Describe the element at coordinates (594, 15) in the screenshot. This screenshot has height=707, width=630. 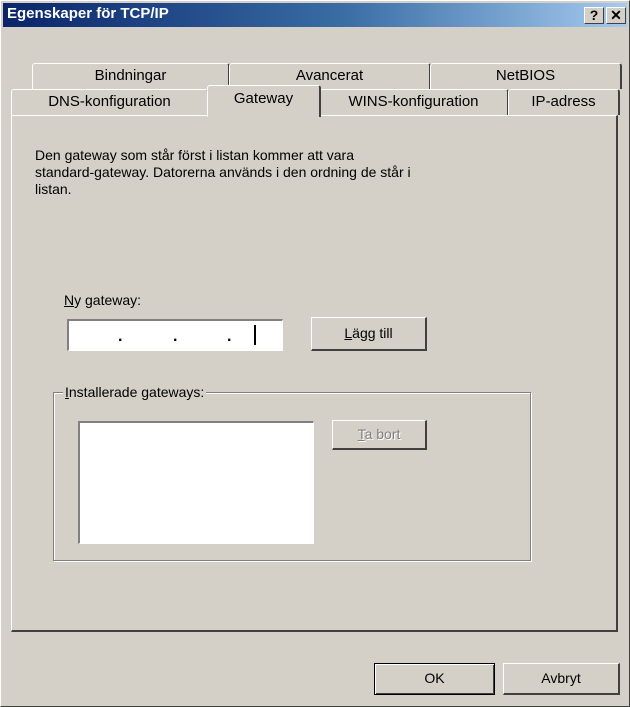
I see `help-button: ?` at that location.